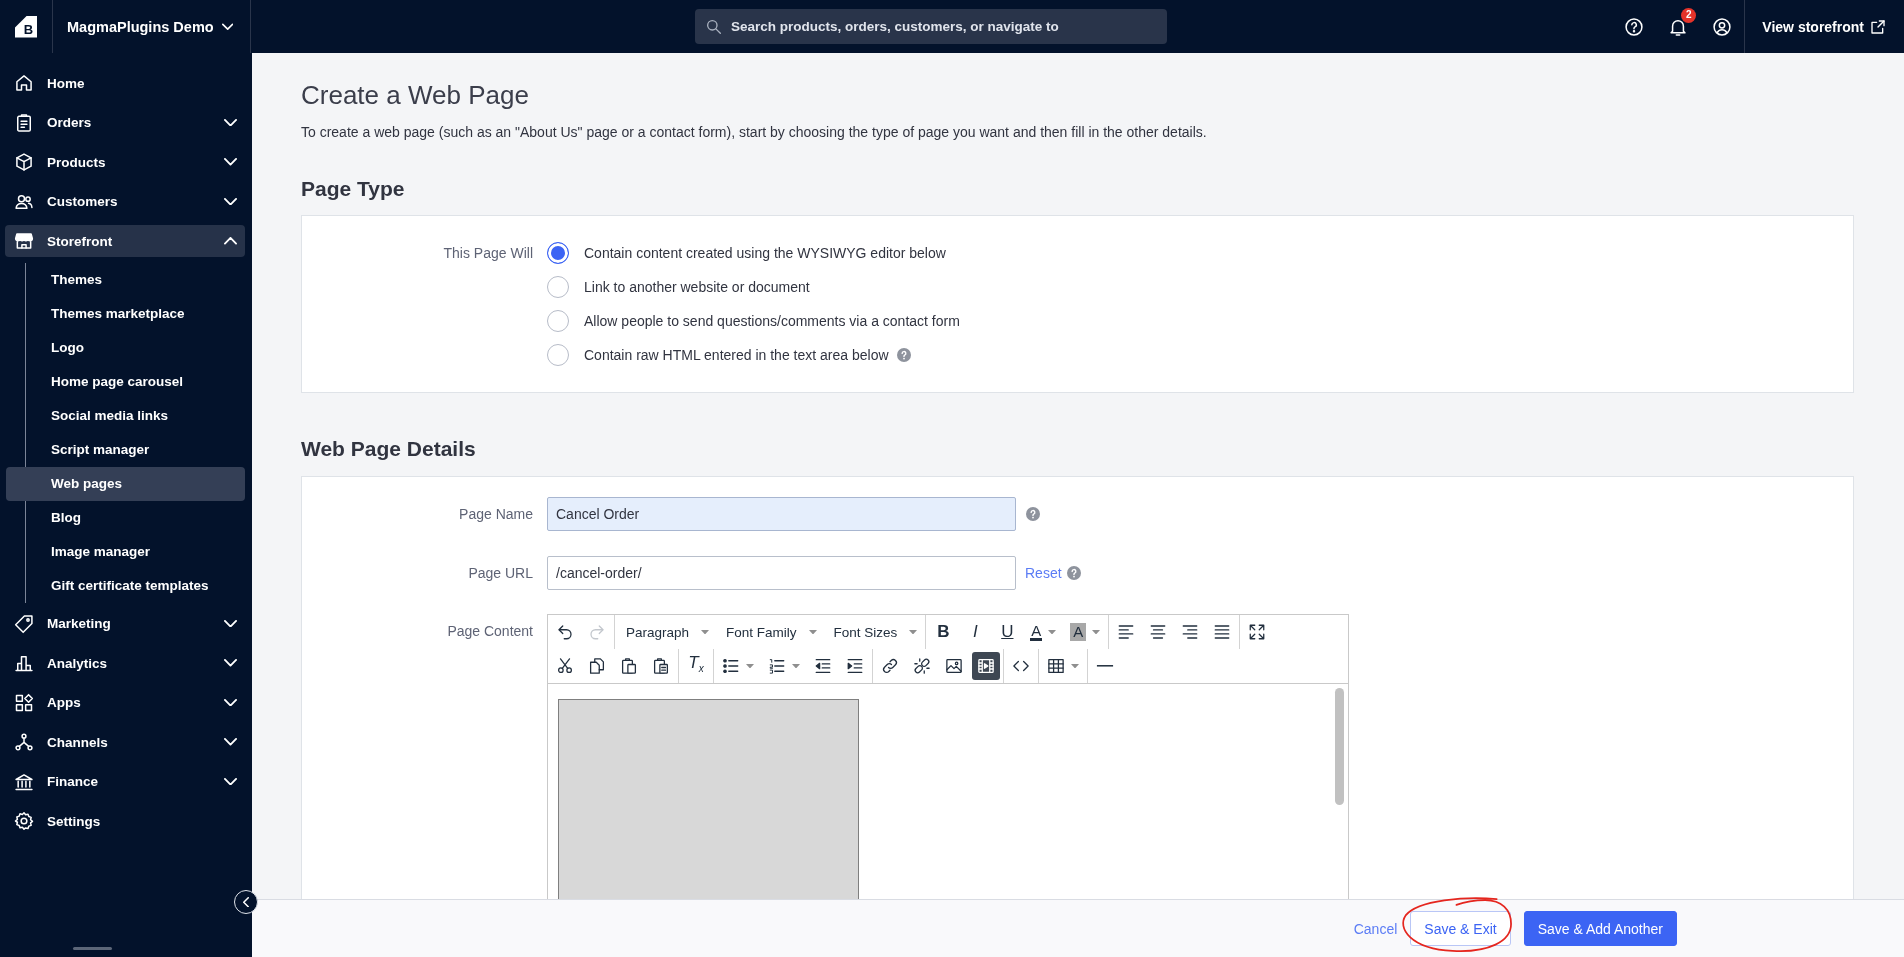 The height and width of the screenshot is (957, 1904). What do you see at coordinates (1460, 928) in the screenshot?
I see `save-exit-button: Save & Exit` at bounding box center [1460, 928].